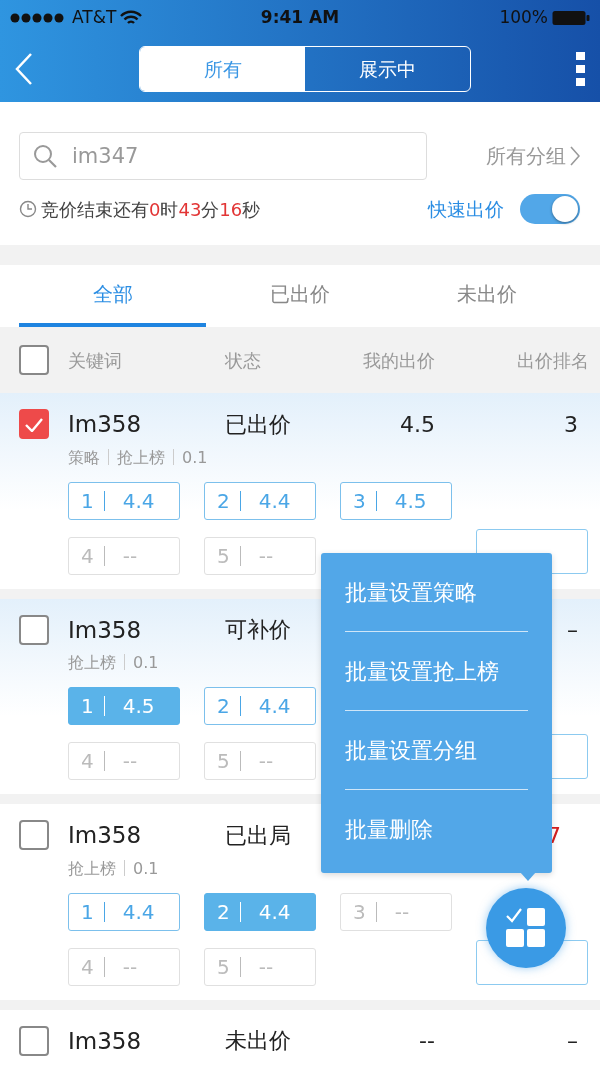  What do you see at coordinates (523, 18) in the screenshot?
I see `battery-text: 100%` at bounding box center [523, 18].